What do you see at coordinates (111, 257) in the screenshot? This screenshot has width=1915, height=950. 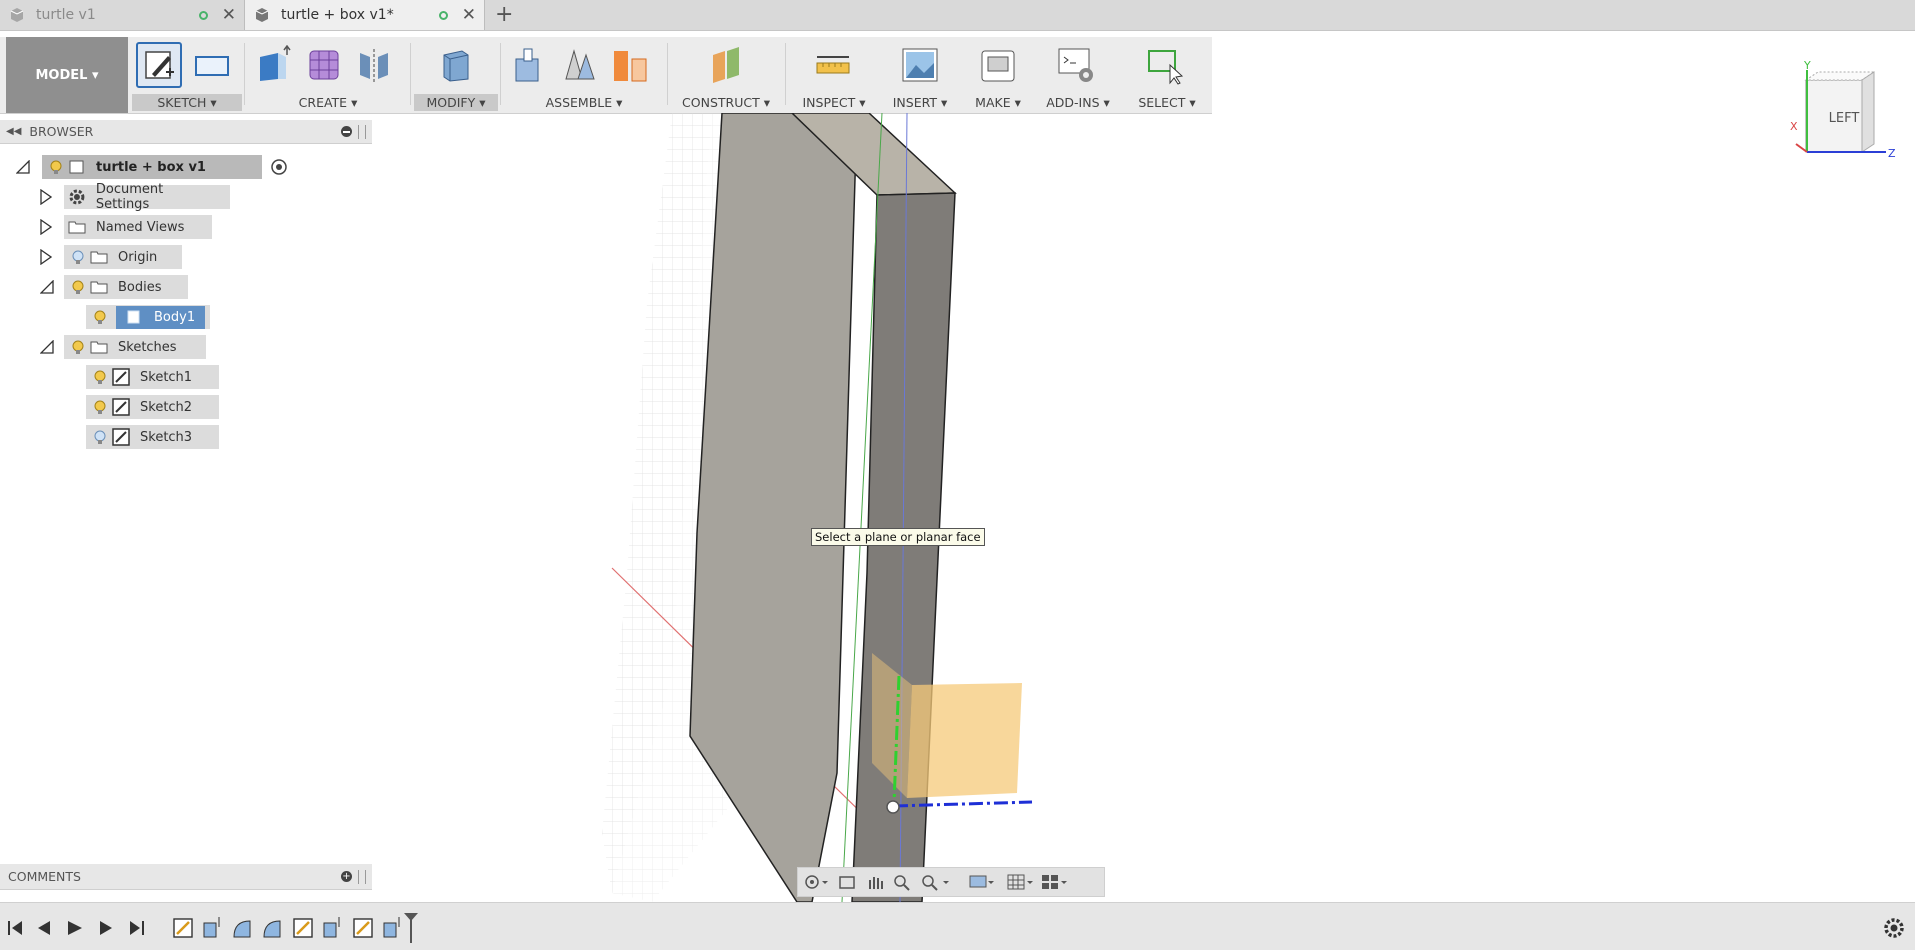 I see `browser-item-origin: Origin` at bounding box center [111, 257].